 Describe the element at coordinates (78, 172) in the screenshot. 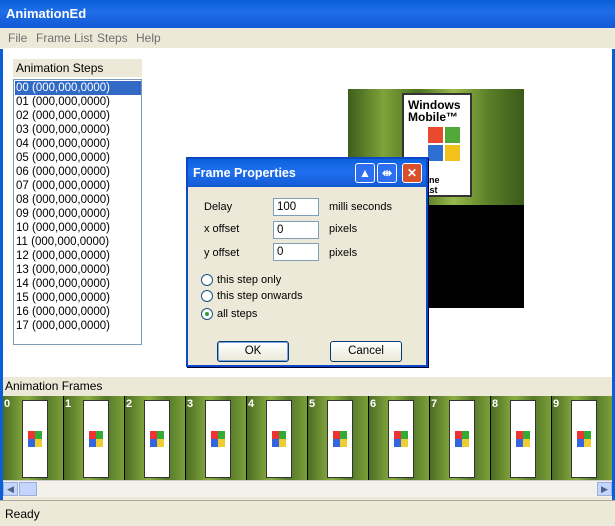

I see `step-item: 06 (000,000,0000)` at that location.